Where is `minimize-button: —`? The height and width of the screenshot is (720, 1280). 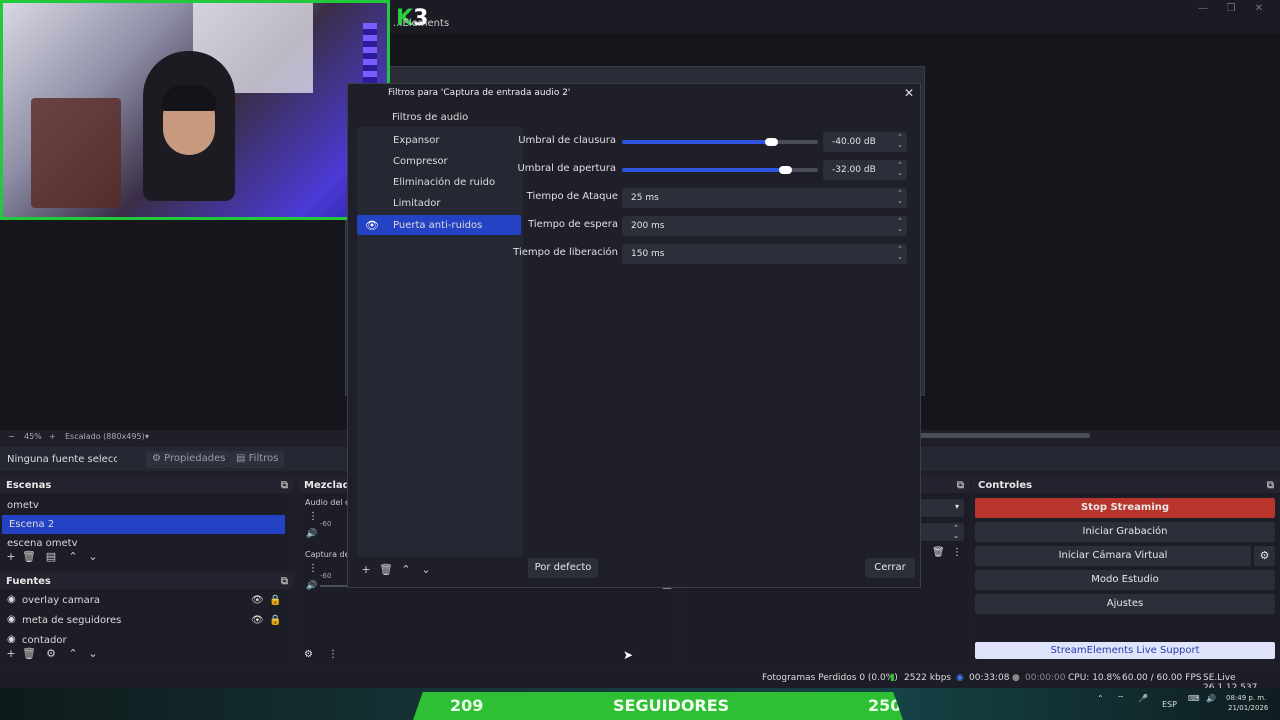
minimize-button: — is located at coordinates (1203, 9).